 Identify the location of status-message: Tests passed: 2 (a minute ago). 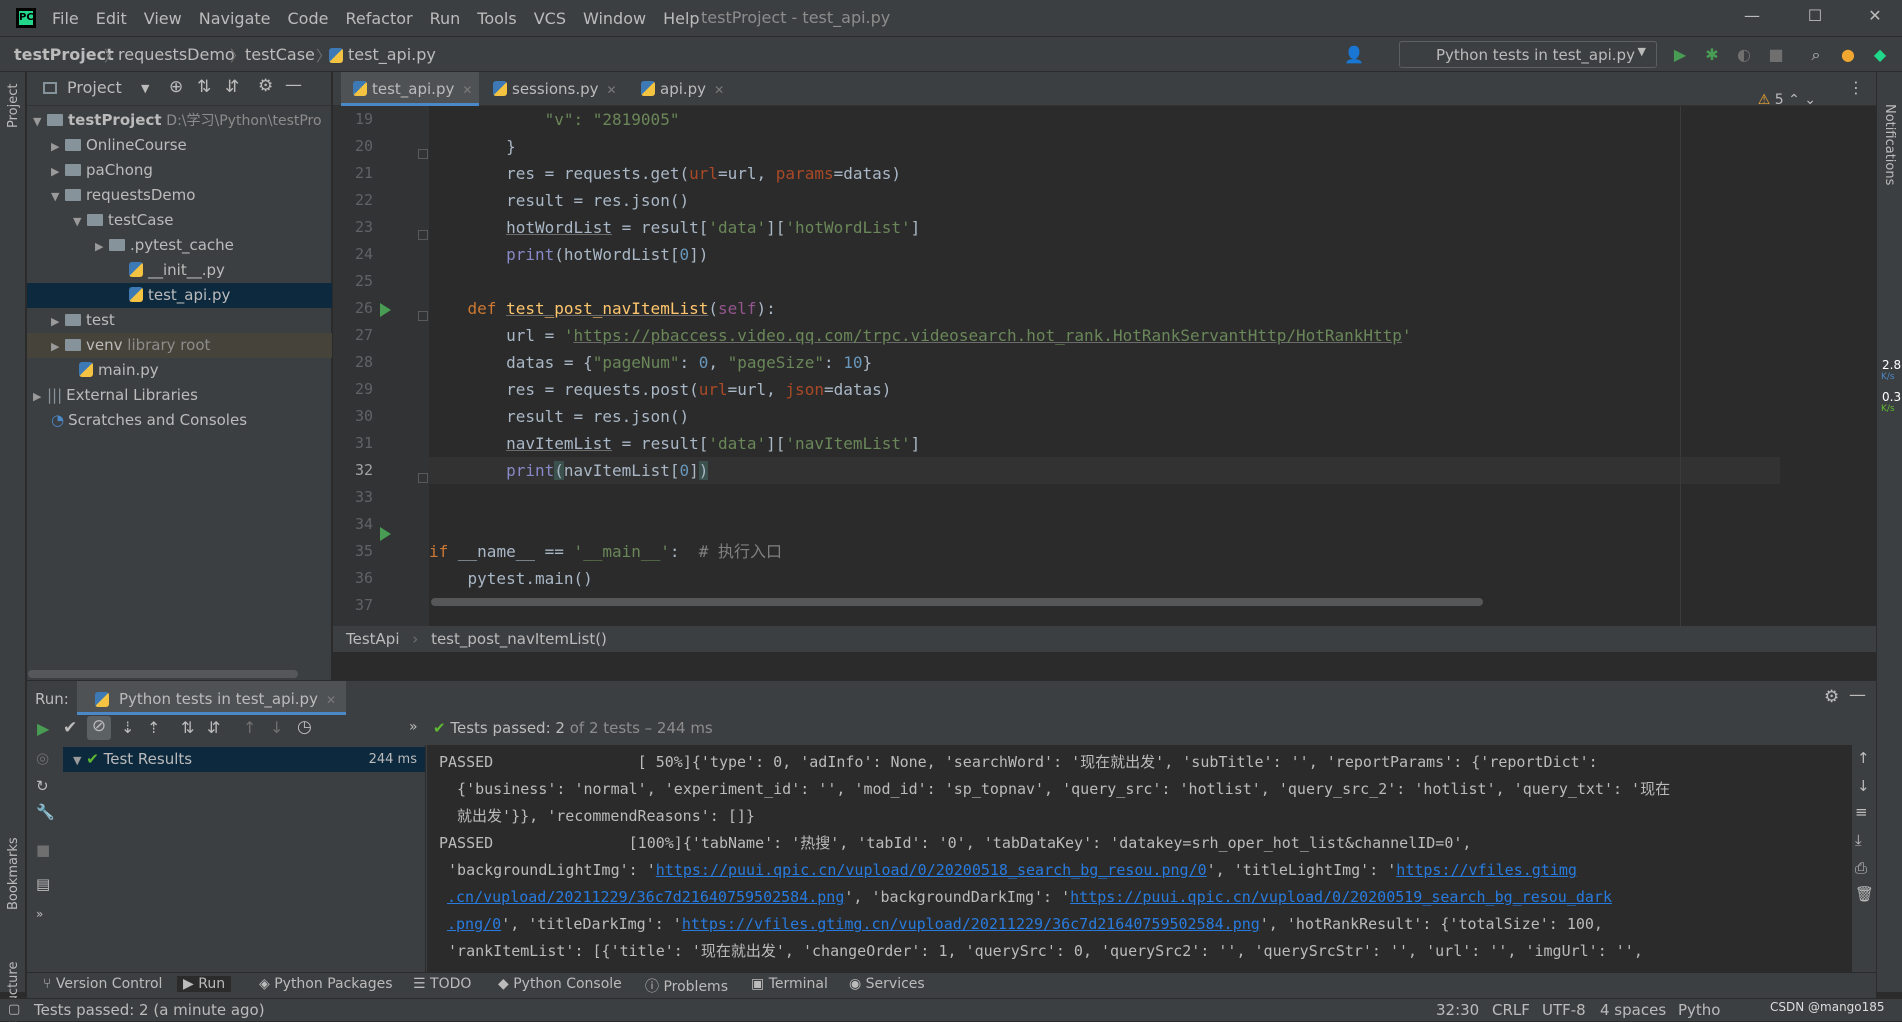
(149, 1010).